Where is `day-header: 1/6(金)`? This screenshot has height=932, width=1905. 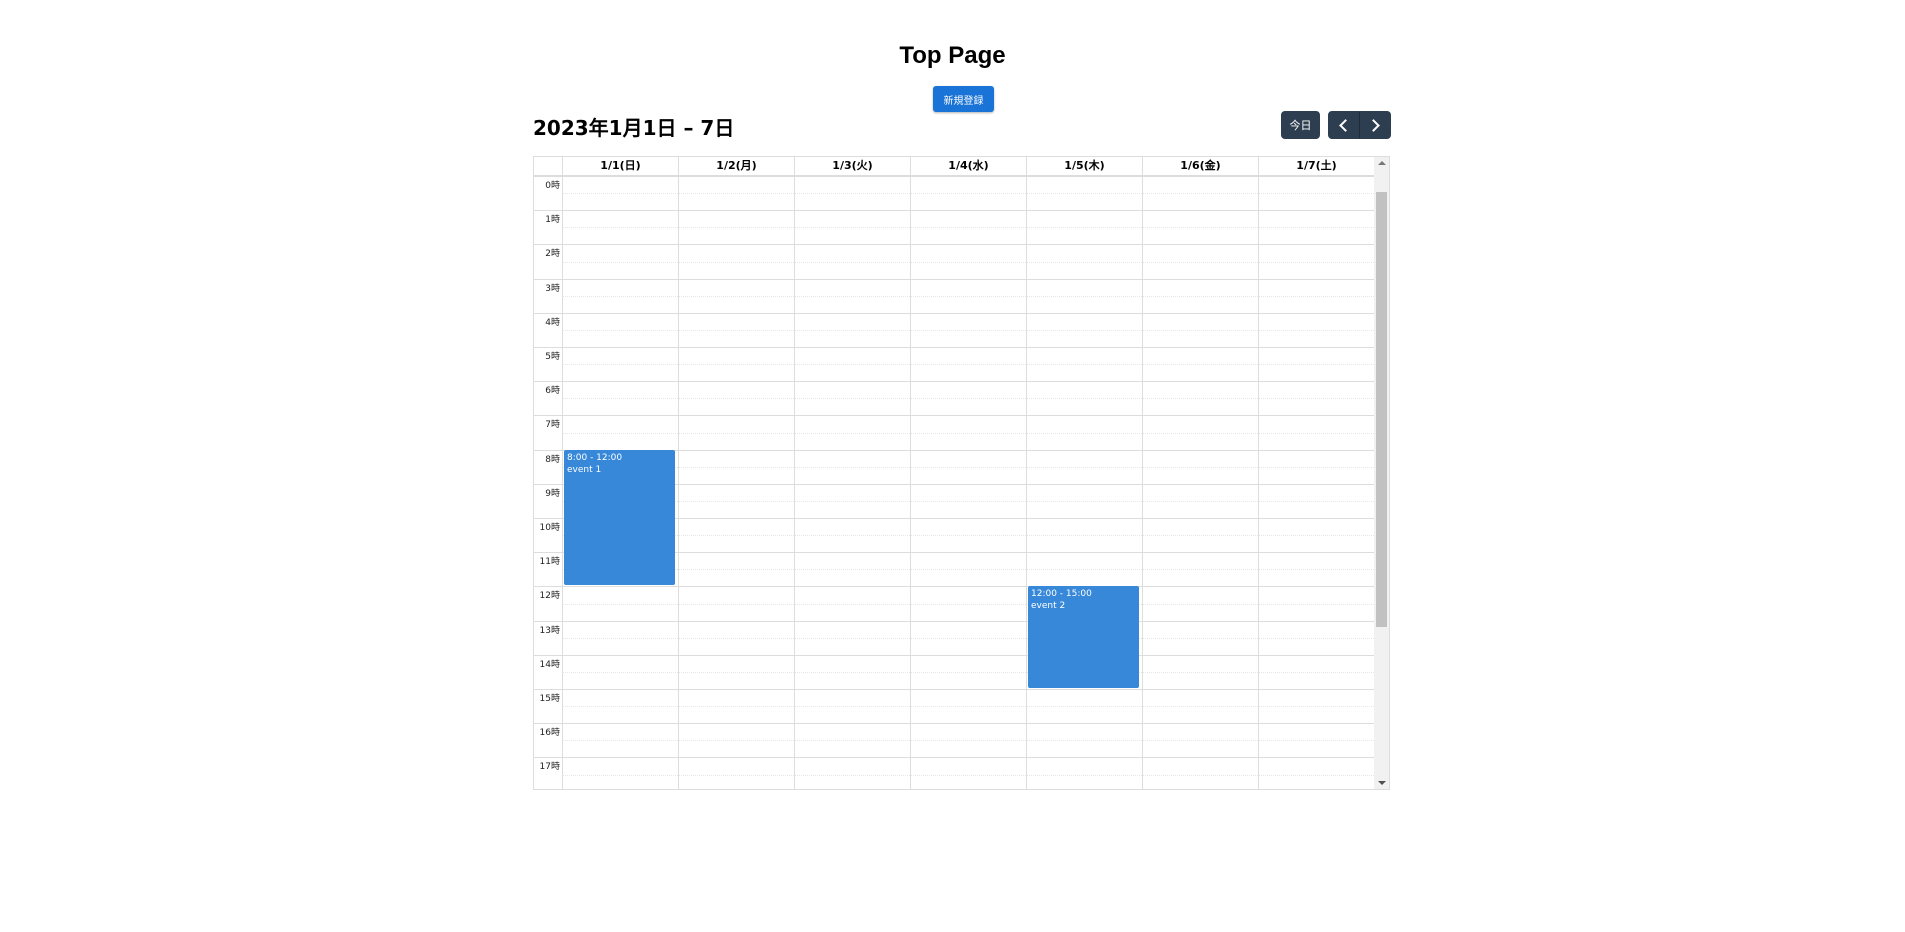 day-header: 1/6(金) is located at coordinates (1200, 166).